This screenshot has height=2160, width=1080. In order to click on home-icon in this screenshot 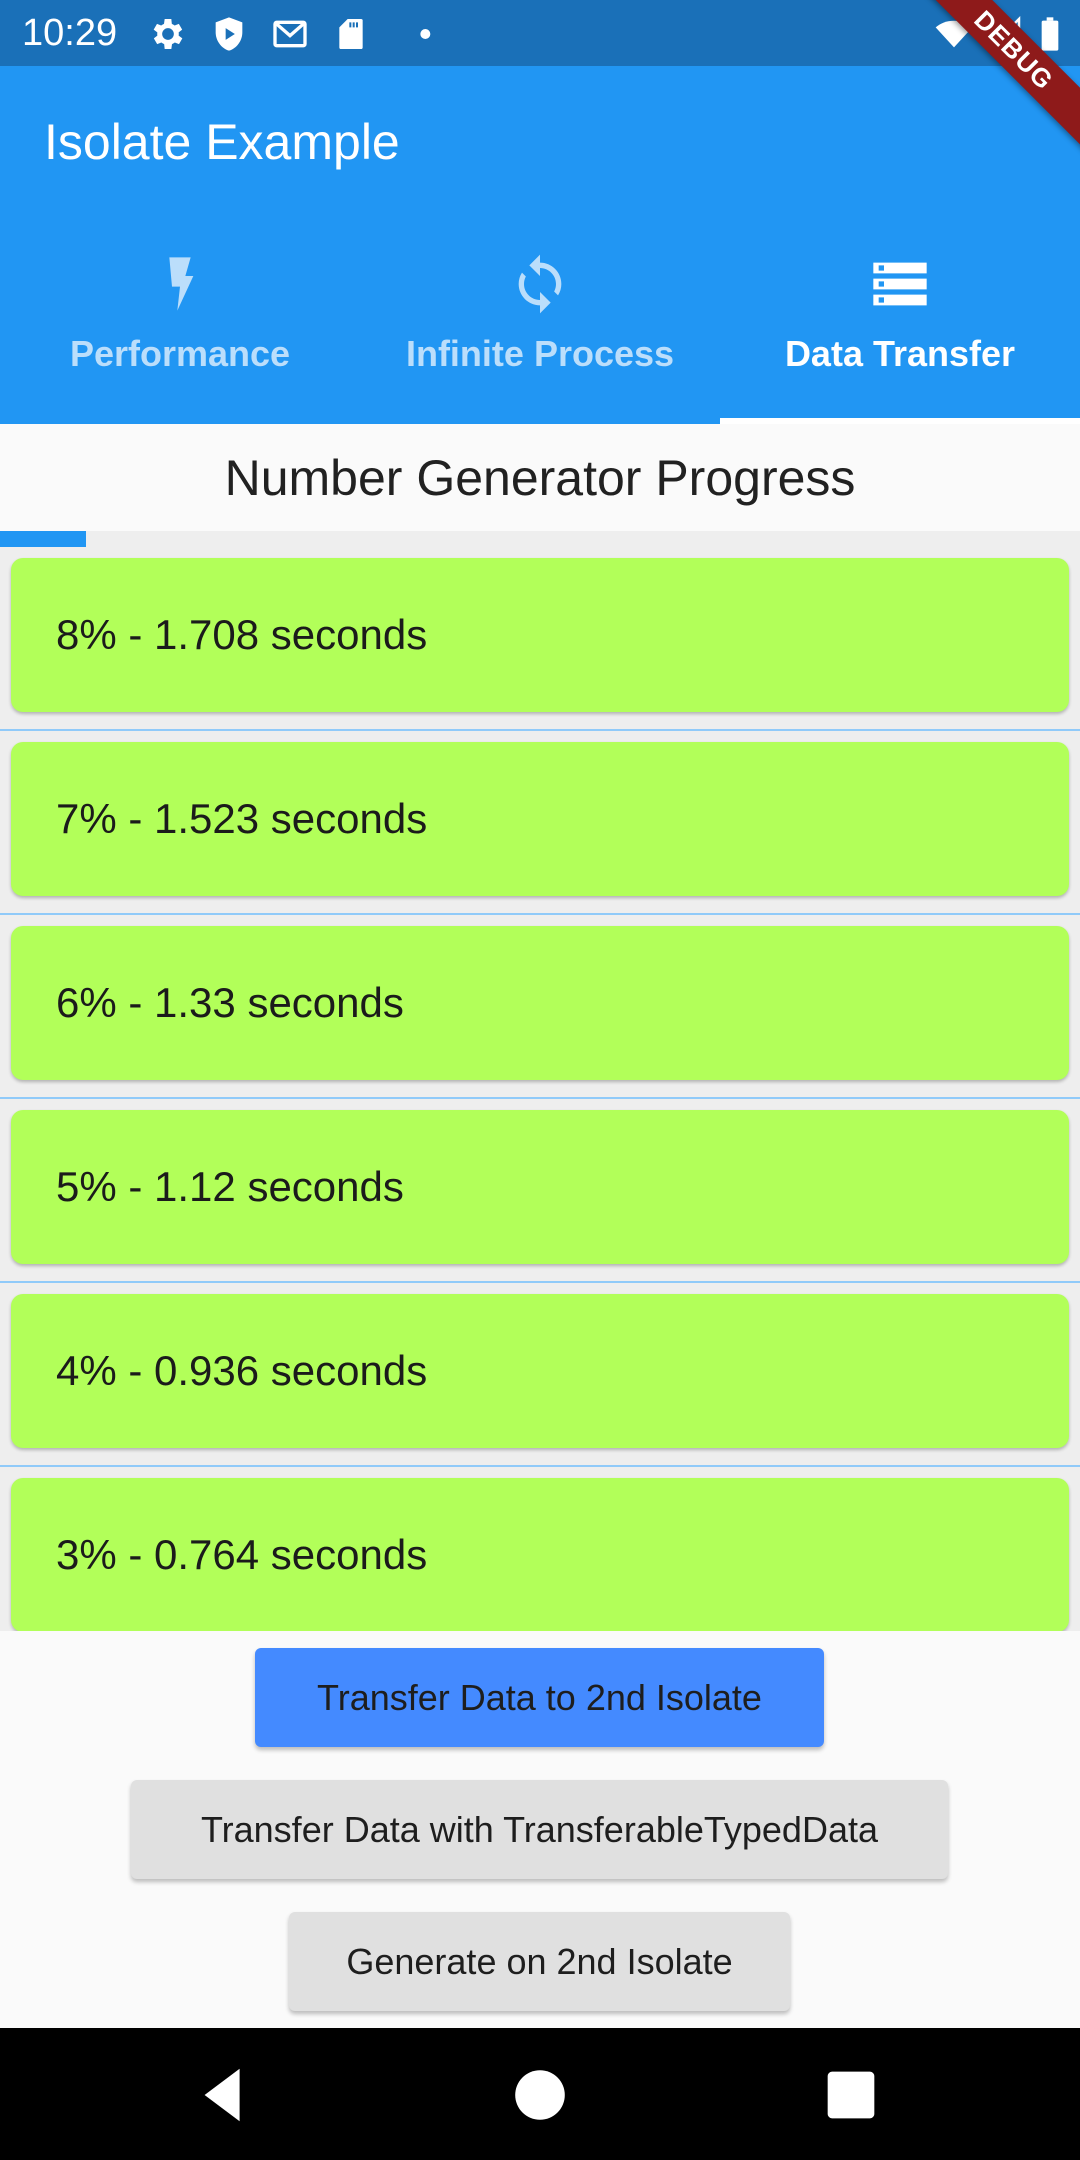, I will do `click(540, 2095)`.